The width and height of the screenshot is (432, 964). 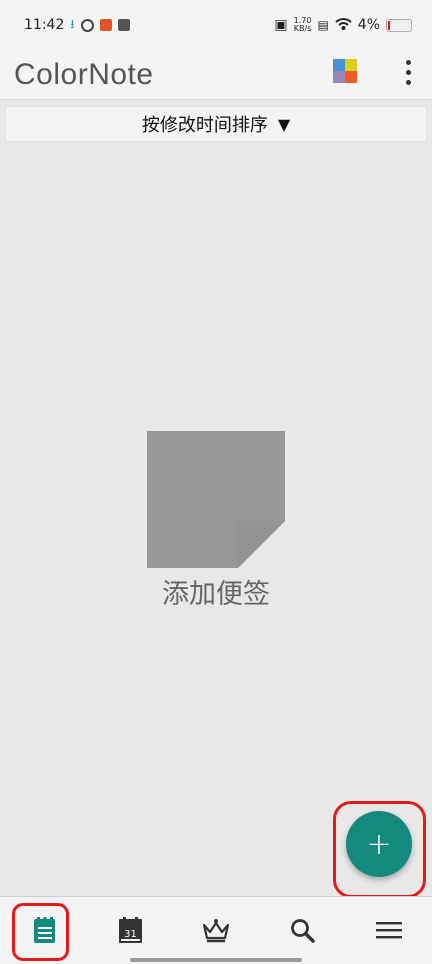 I want to click on color-square-orange, so click(x=351, y=77).